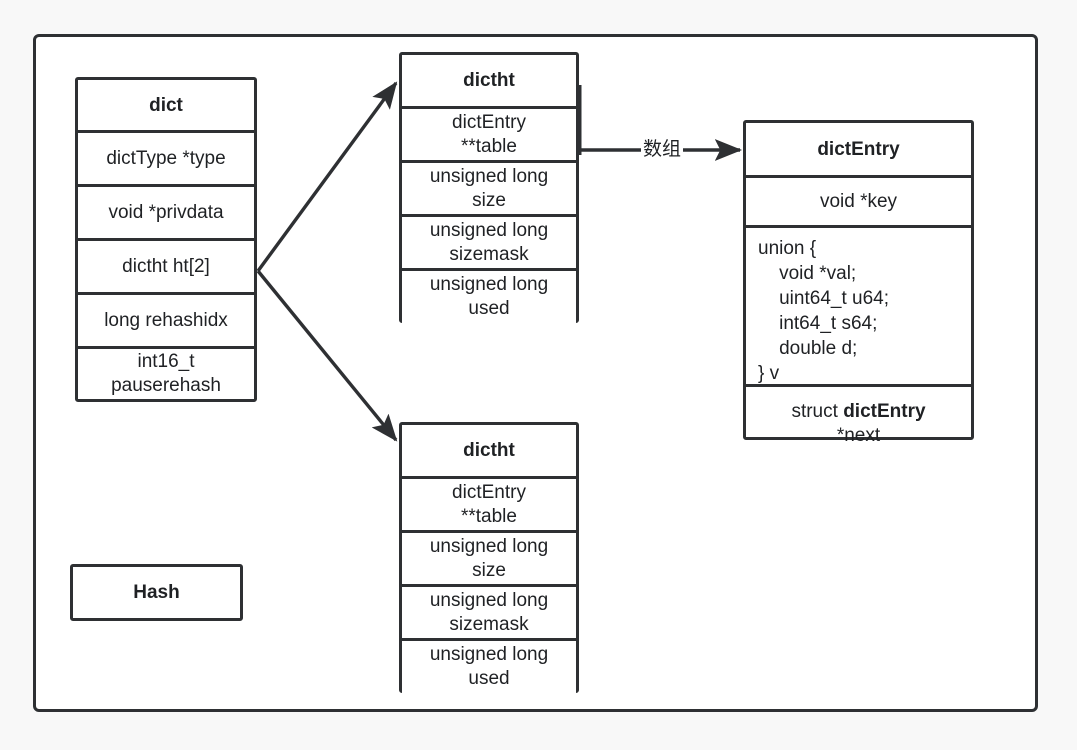 This screenshot has width=1077, height=750. What do you see at coordinates (858, 435) in the screenshot?
I see `dictentry-next-suffix: *next` at bounding box center [858, 435].